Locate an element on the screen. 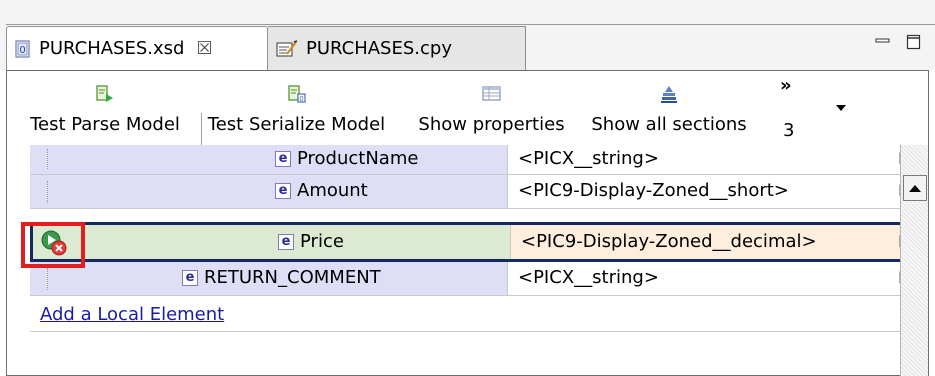 This screenshot has width=935, height=376. element-name: e Price is located at coordinates (311, 241).